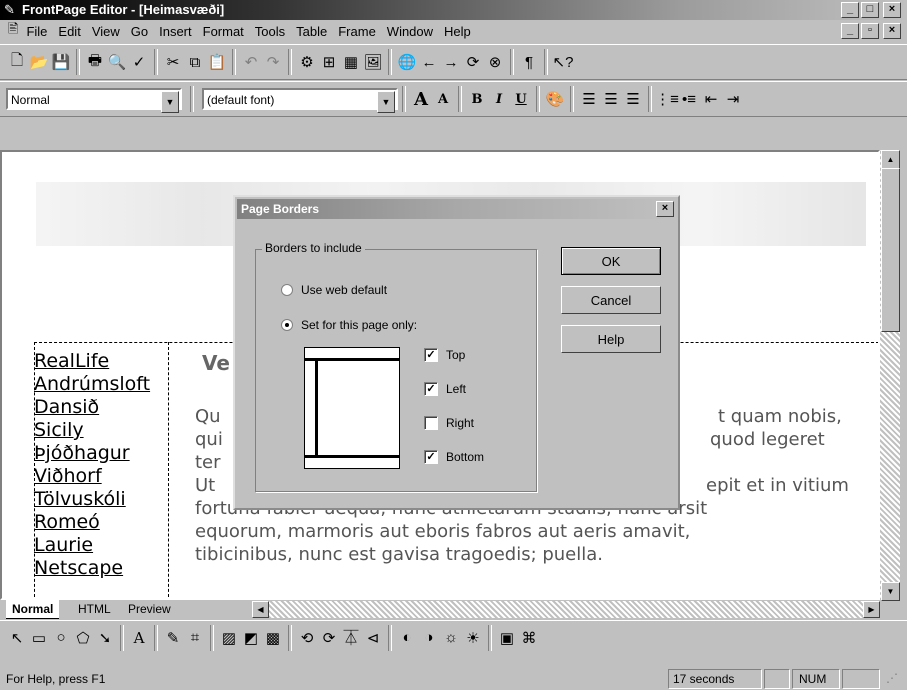 This screenshot has width=907, height=690. I want to click on webbot-icon: ⚙, so click(307, 62).